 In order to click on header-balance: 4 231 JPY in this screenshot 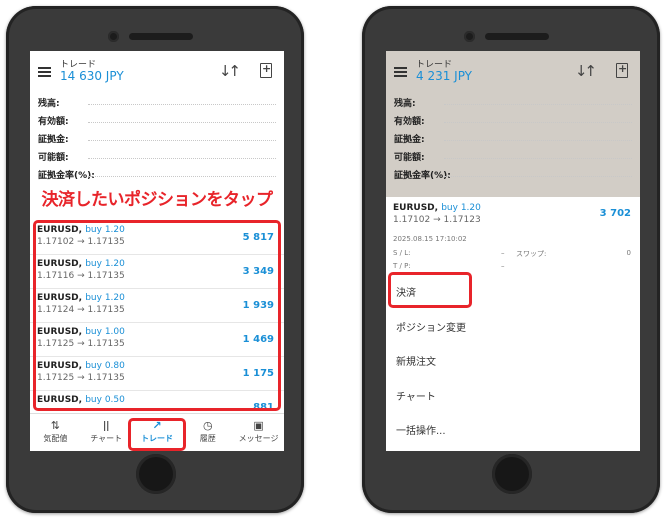, I will do `click(444, 76)`.